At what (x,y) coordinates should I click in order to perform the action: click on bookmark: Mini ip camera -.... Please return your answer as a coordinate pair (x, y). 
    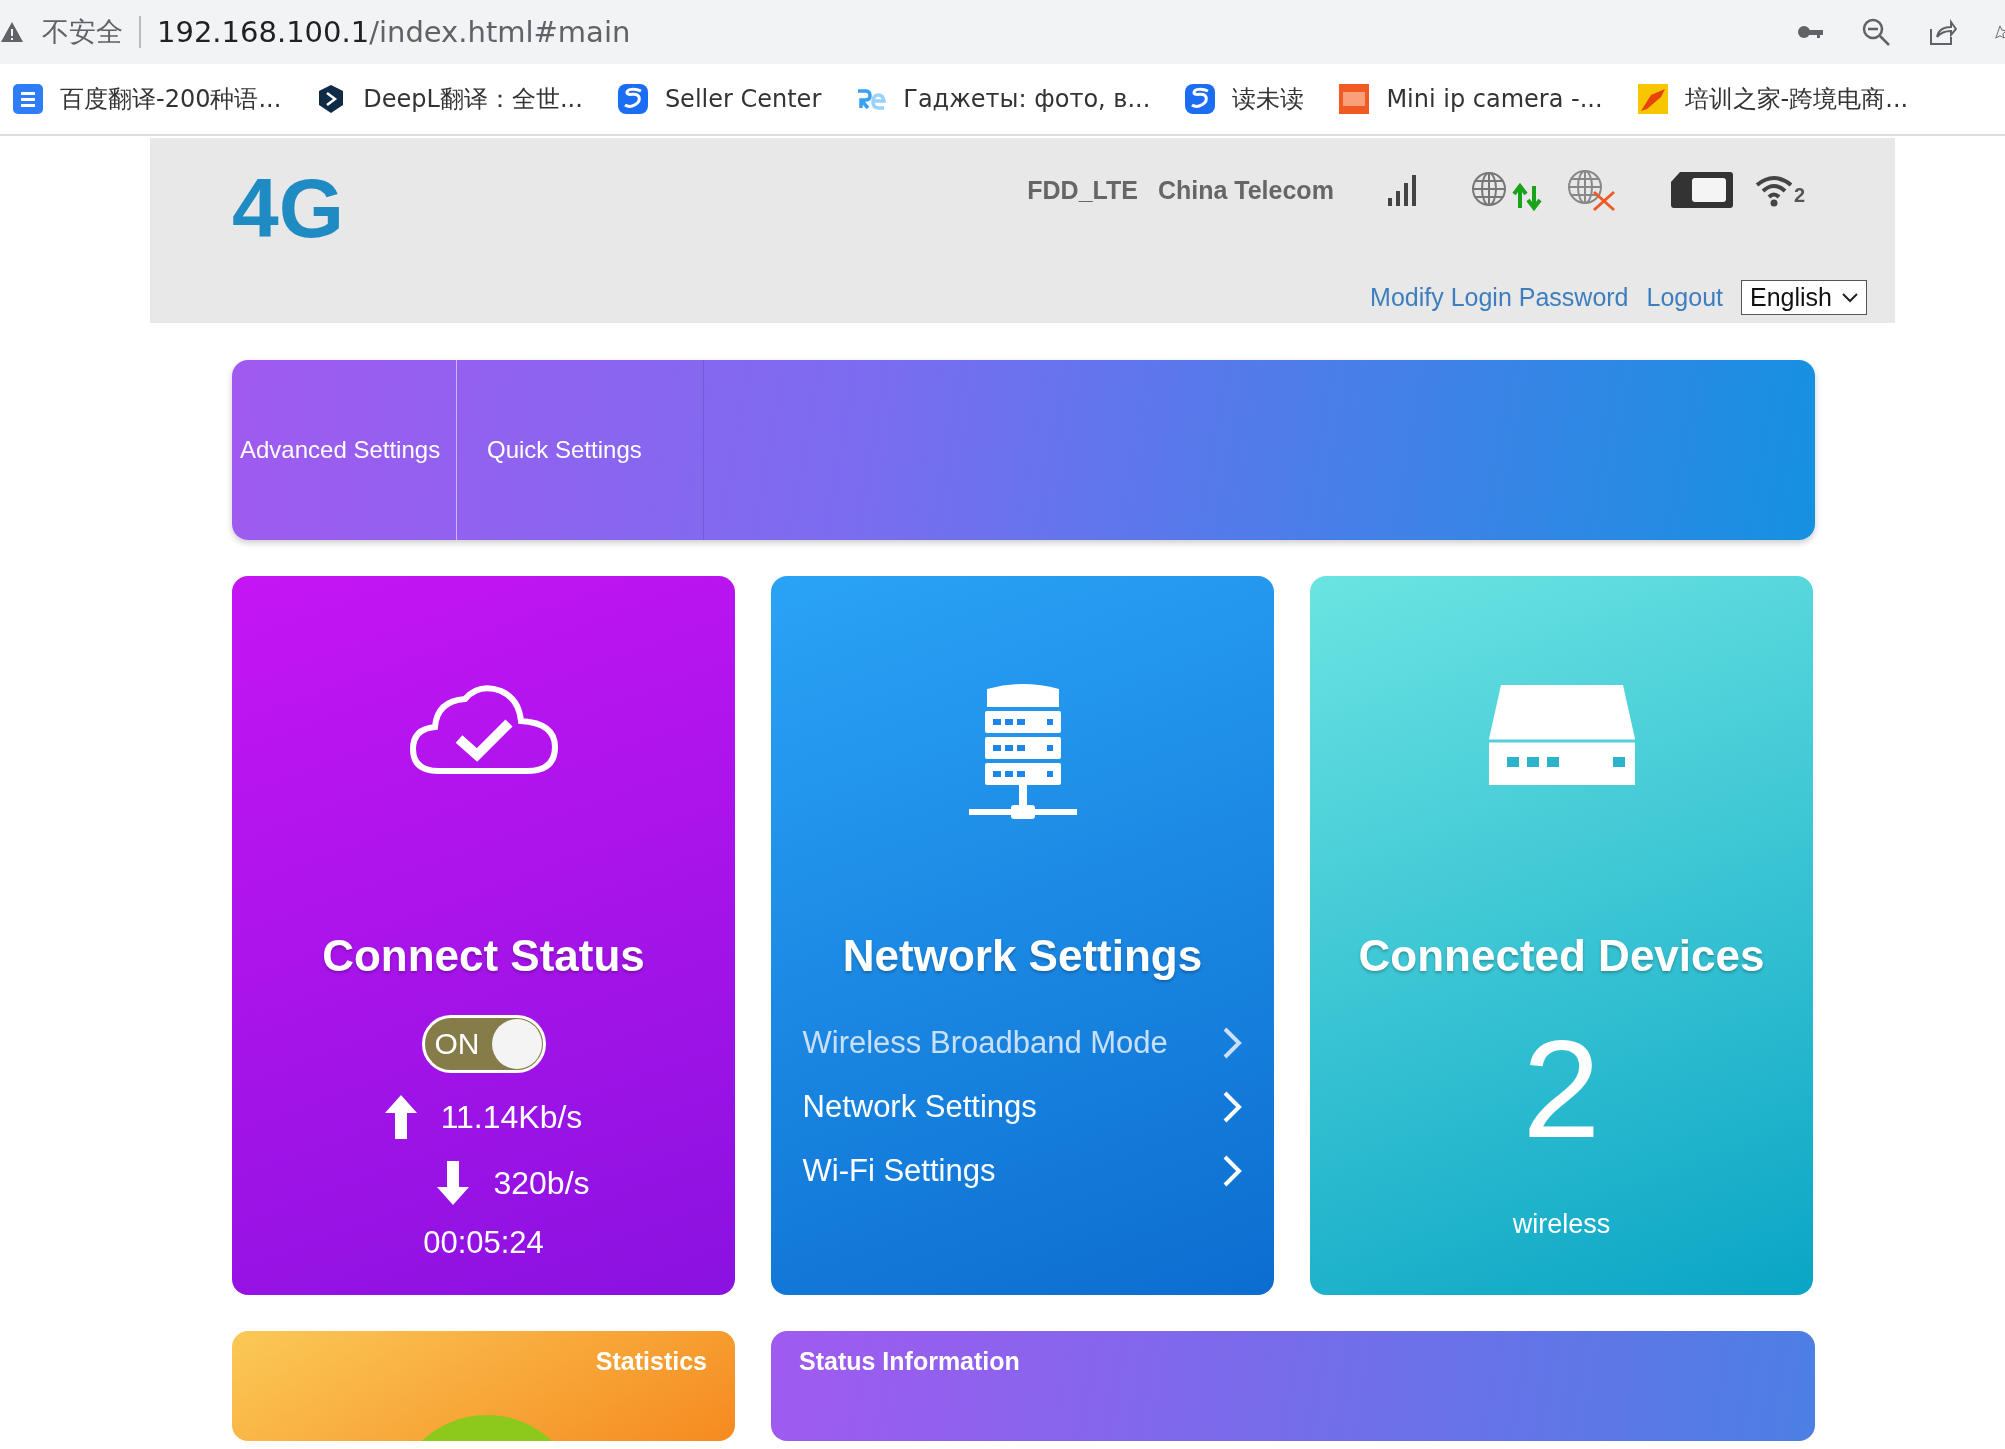
    Looking at the image, I should click on (1470, 99).